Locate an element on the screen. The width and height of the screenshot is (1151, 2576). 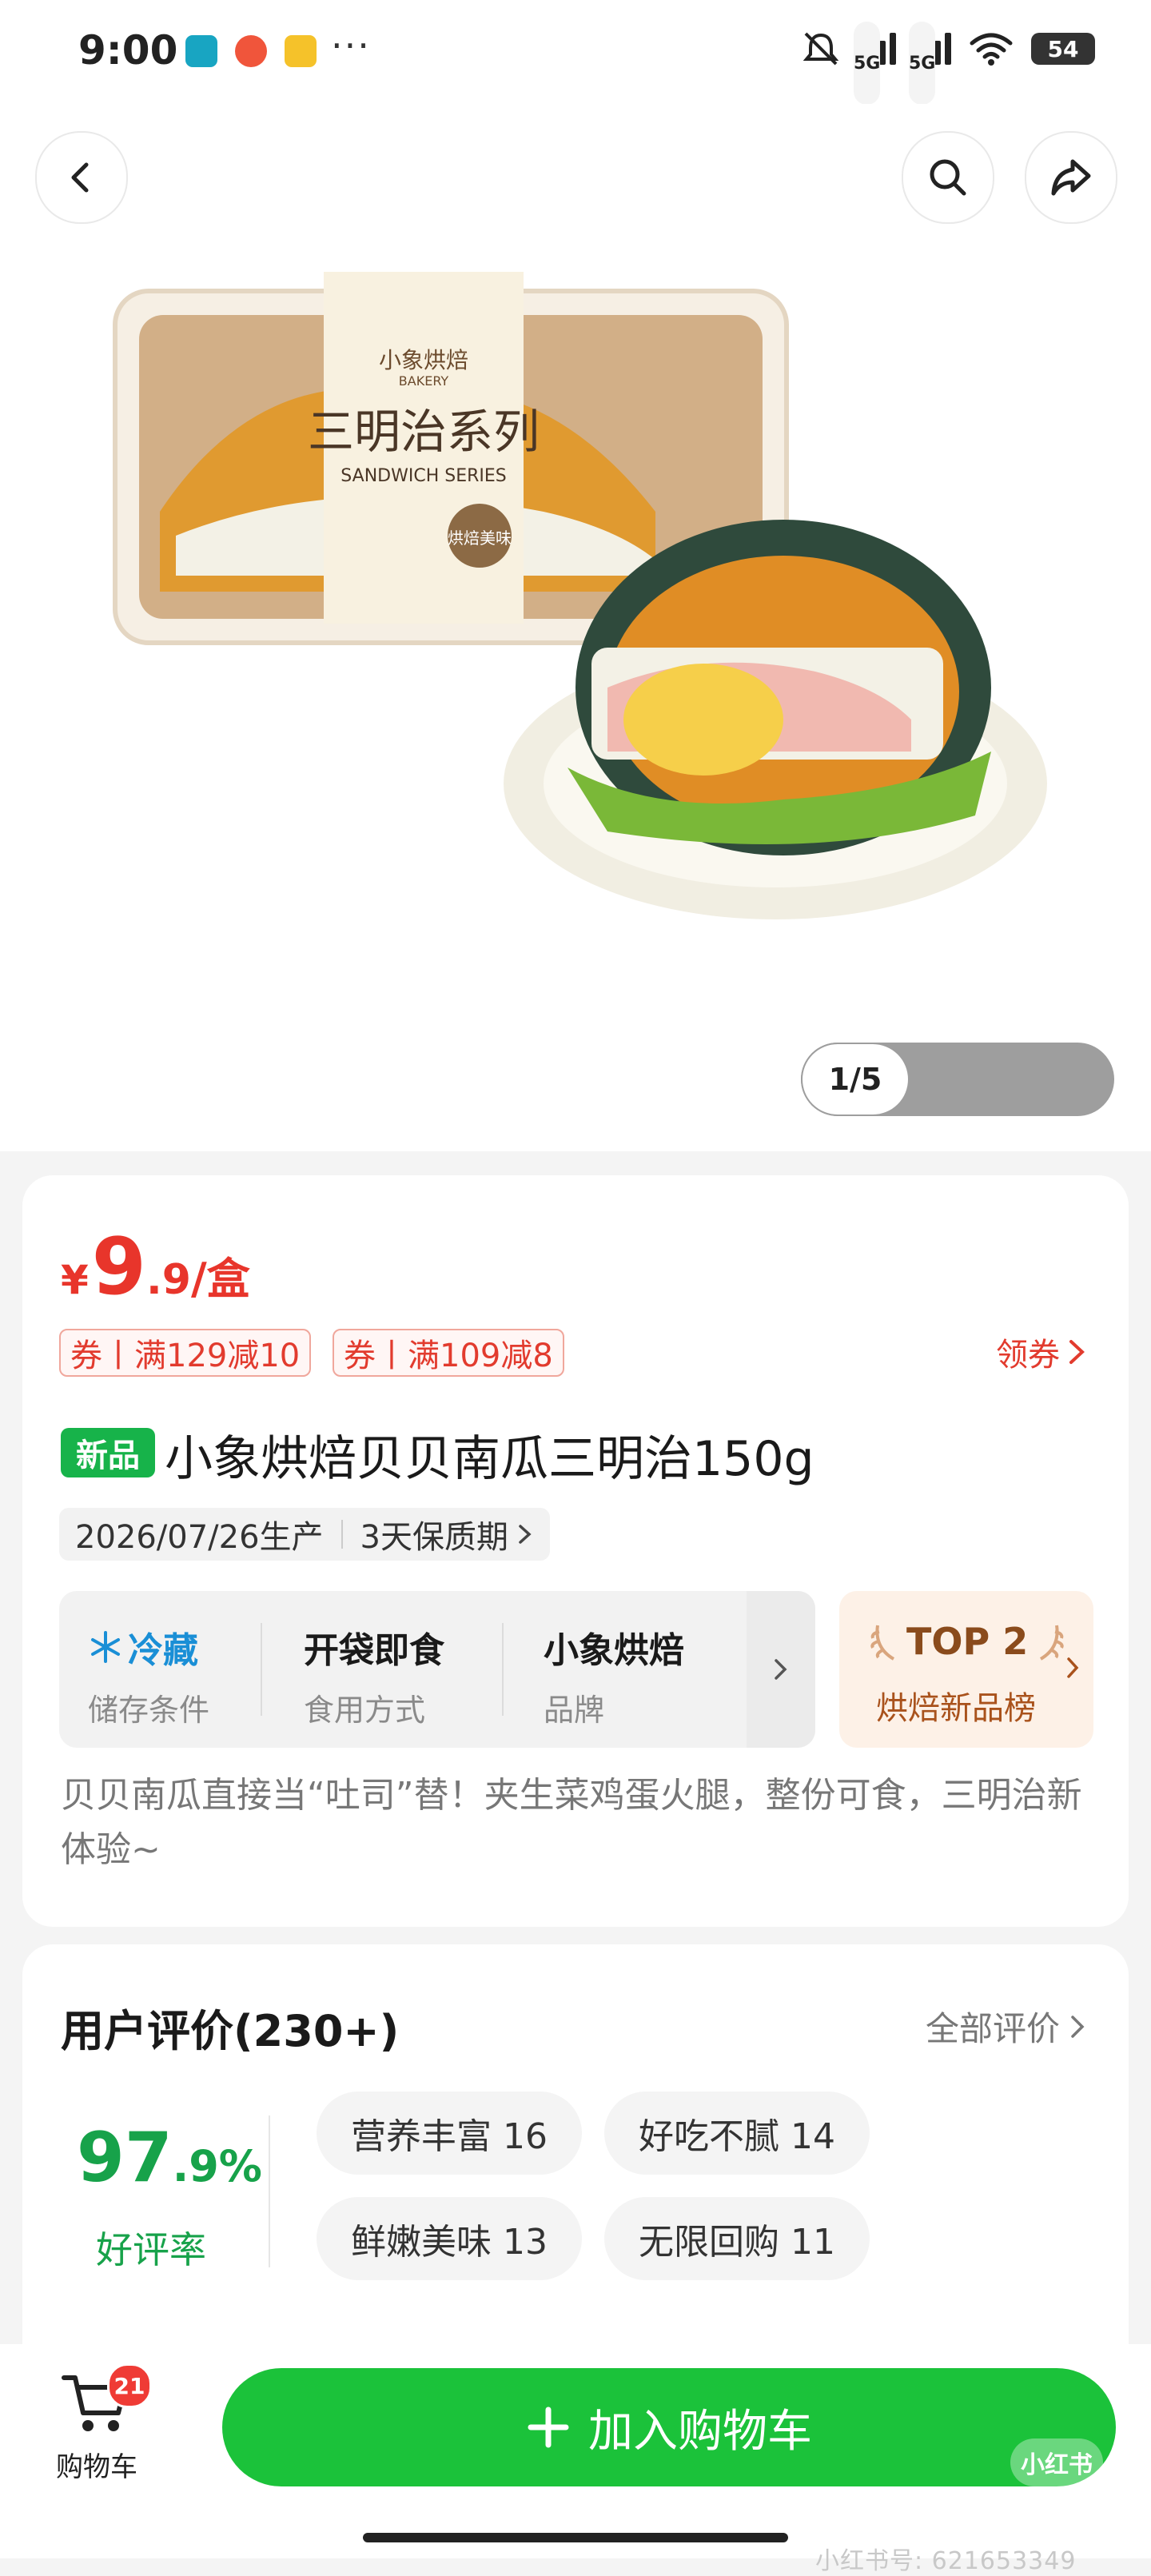
laurel-right-icon is located at coordinates (1052, 1643).